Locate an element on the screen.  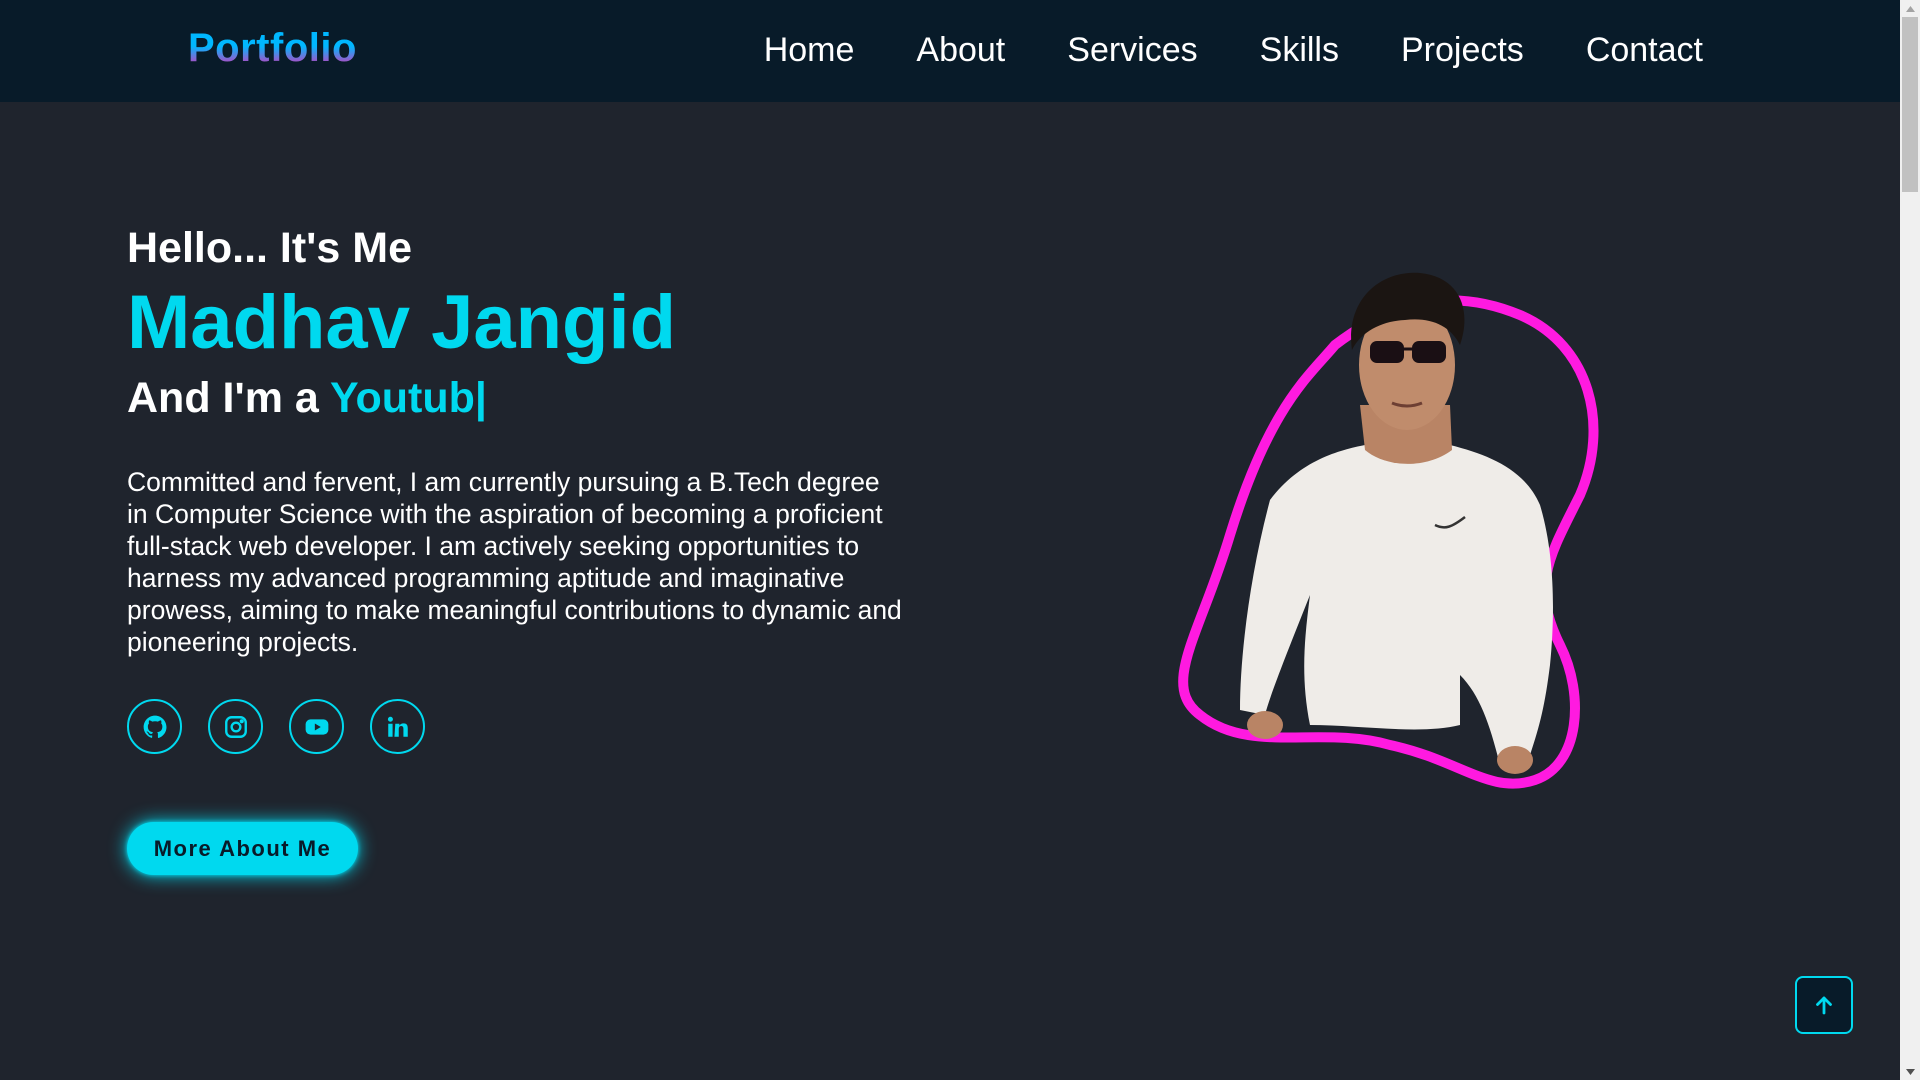
nav-contact: Contact is located at coordinates (1644, 50).